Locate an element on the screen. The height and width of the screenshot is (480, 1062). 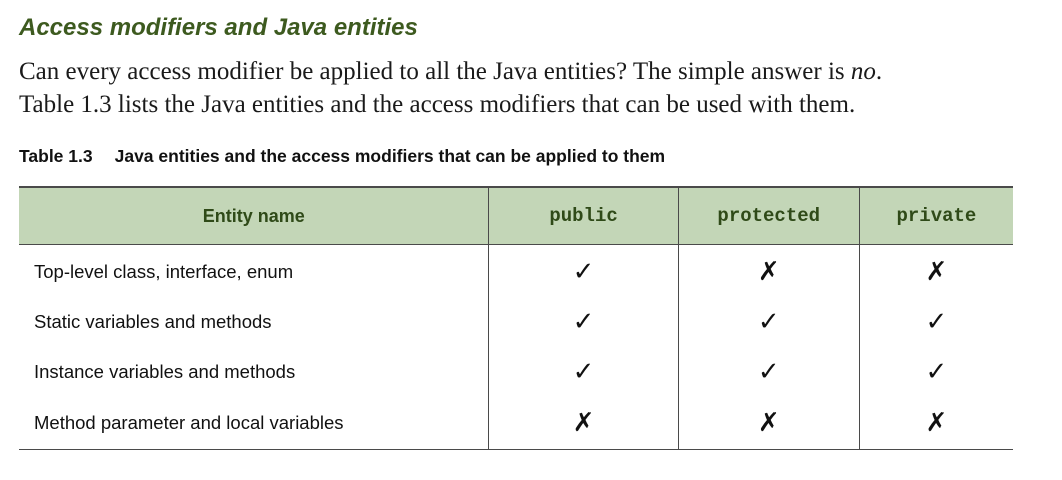
header-private: private is located at coordinates (935, 215).